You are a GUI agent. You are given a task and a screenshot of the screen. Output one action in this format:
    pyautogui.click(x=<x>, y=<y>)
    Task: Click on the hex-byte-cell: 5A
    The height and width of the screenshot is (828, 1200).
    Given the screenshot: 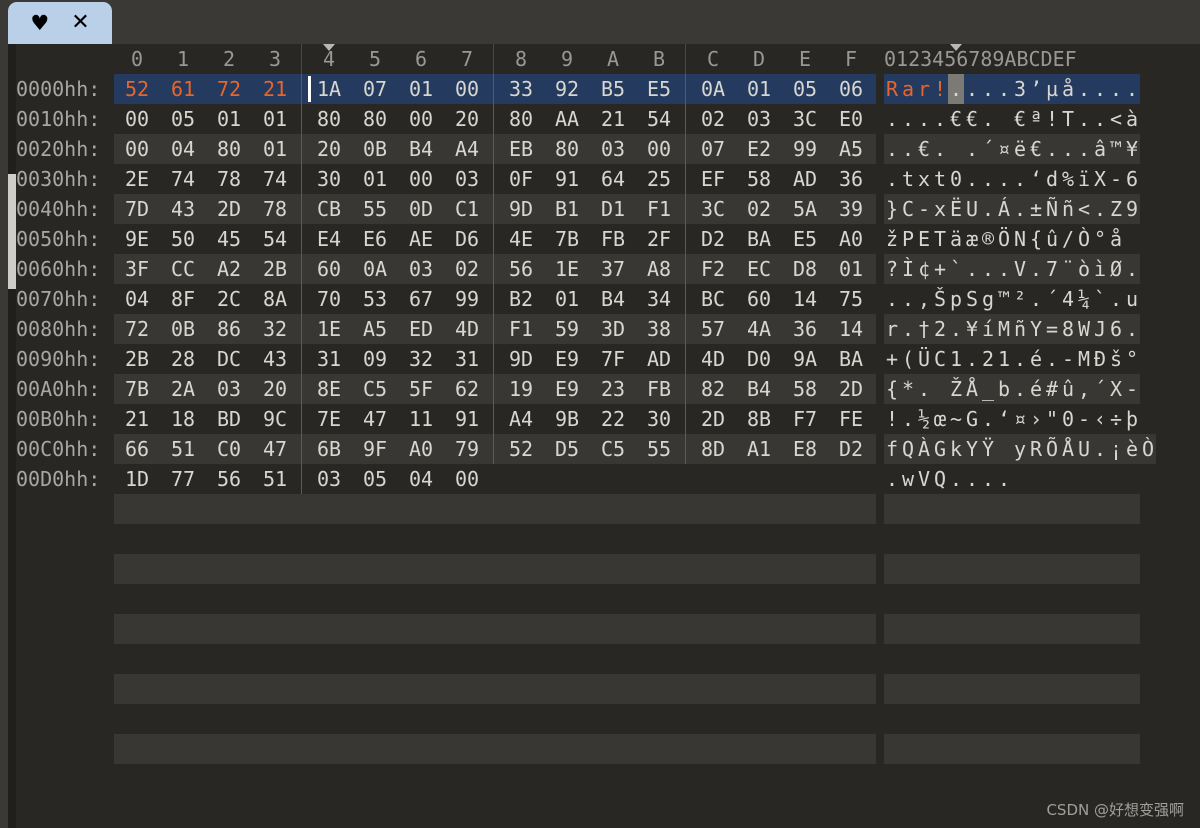 What is the action you would take?
    pyautogui.click(x=805, y=209)
    